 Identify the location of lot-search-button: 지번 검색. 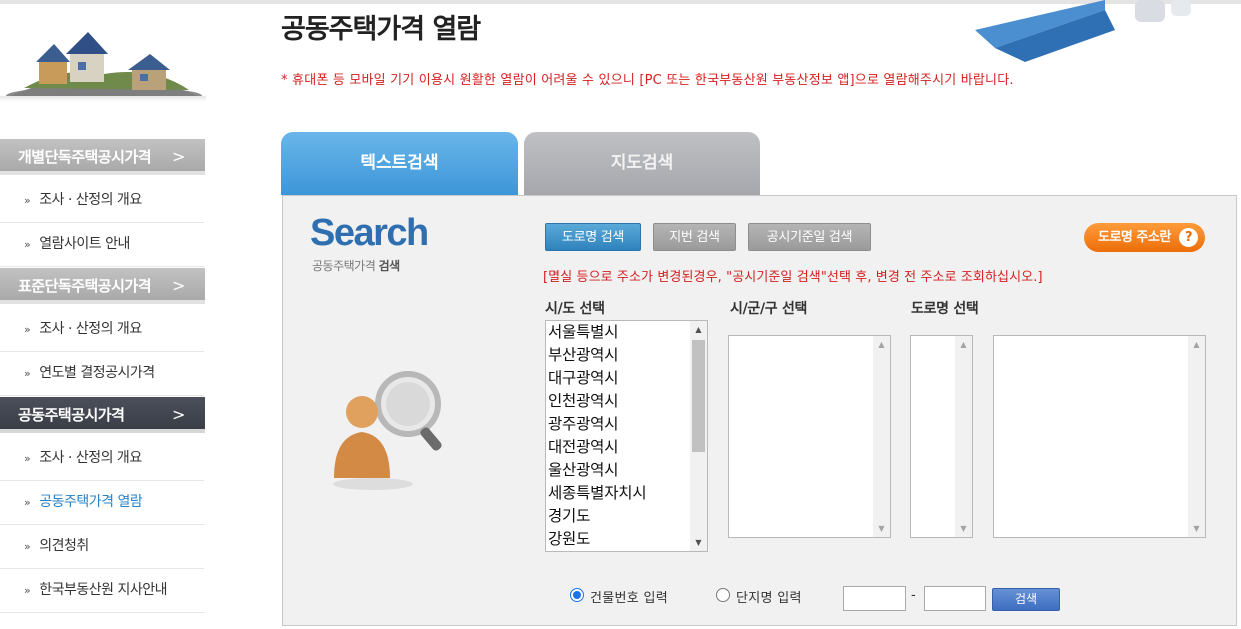
(694, 237).